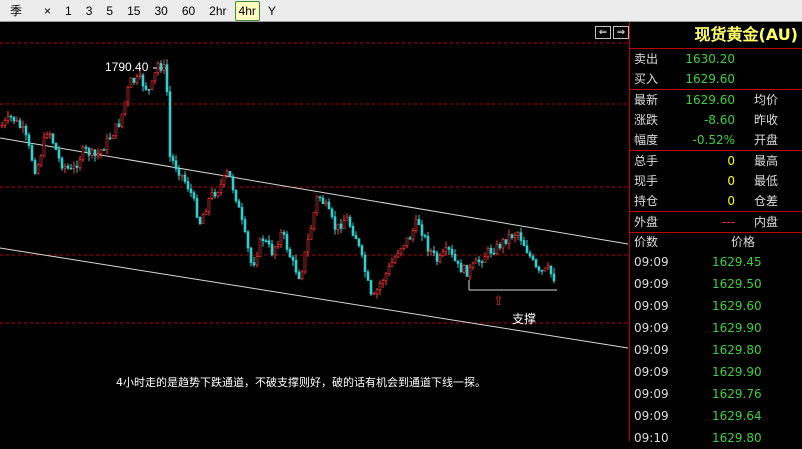 This screenshot has height=449, width=802. What do you see at coordinates (646, 181) in the screenshot?
I see `stat-label: 现手` at bounding box center [646, 181].